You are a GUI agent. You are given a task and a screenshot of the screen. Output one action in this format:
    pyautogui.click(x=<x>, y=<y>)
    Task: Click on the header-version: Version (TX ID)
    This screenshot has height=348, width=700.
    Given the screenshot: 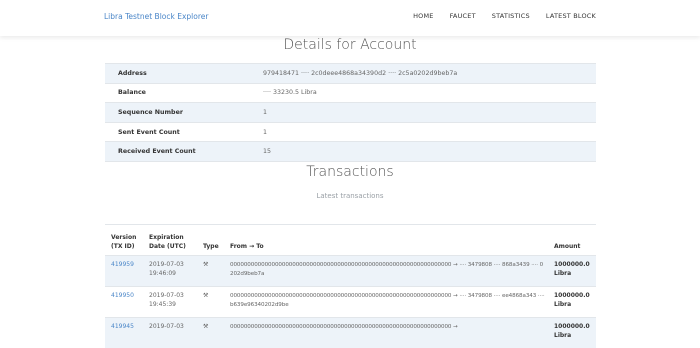 What is the action you would take?
    pyautogui.click(x=125, y=240)
    